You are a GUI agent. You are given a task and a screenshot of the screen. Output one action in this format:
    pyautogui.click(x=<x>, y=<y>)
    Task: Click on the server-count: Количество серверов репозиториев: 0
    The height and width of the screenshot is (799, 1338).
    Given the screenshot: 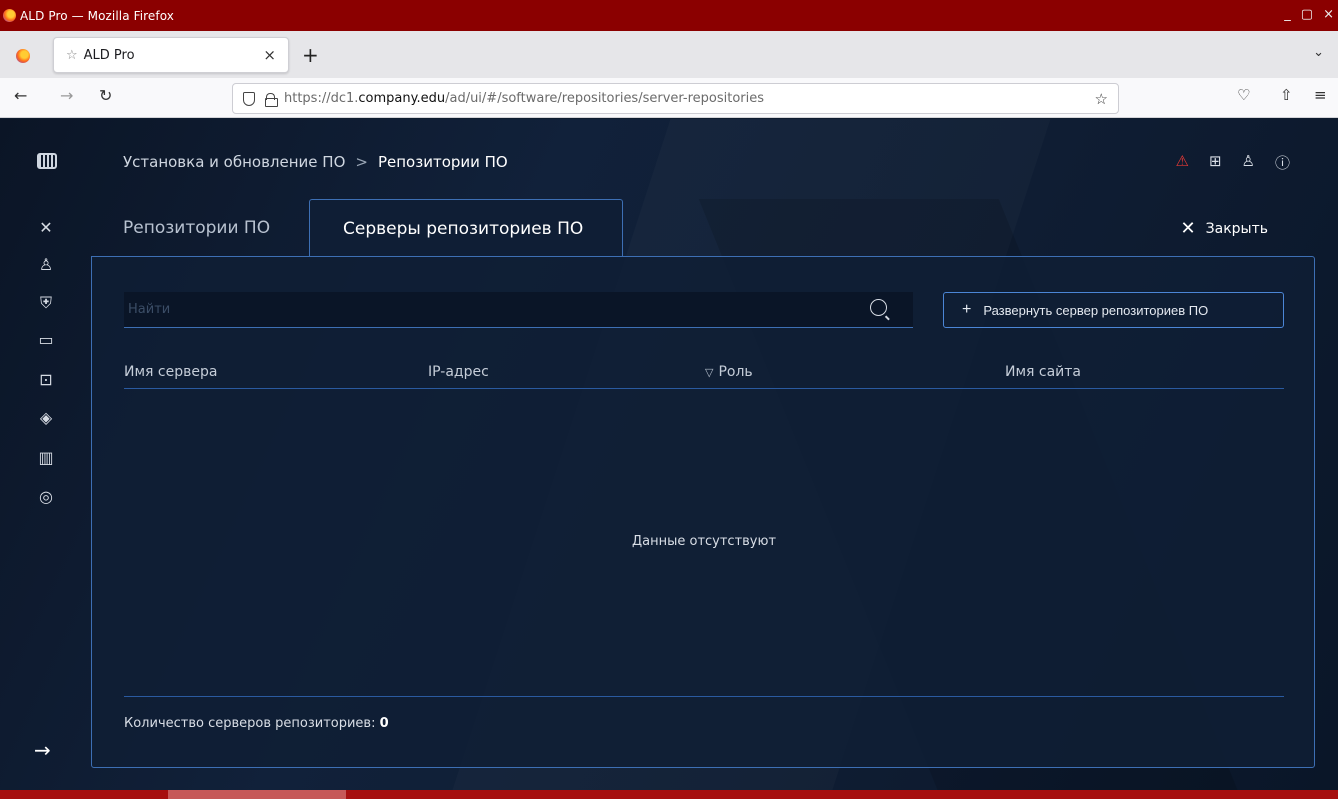 What is the action you would take?
    pyautogui.click(x=256, y=723)
    